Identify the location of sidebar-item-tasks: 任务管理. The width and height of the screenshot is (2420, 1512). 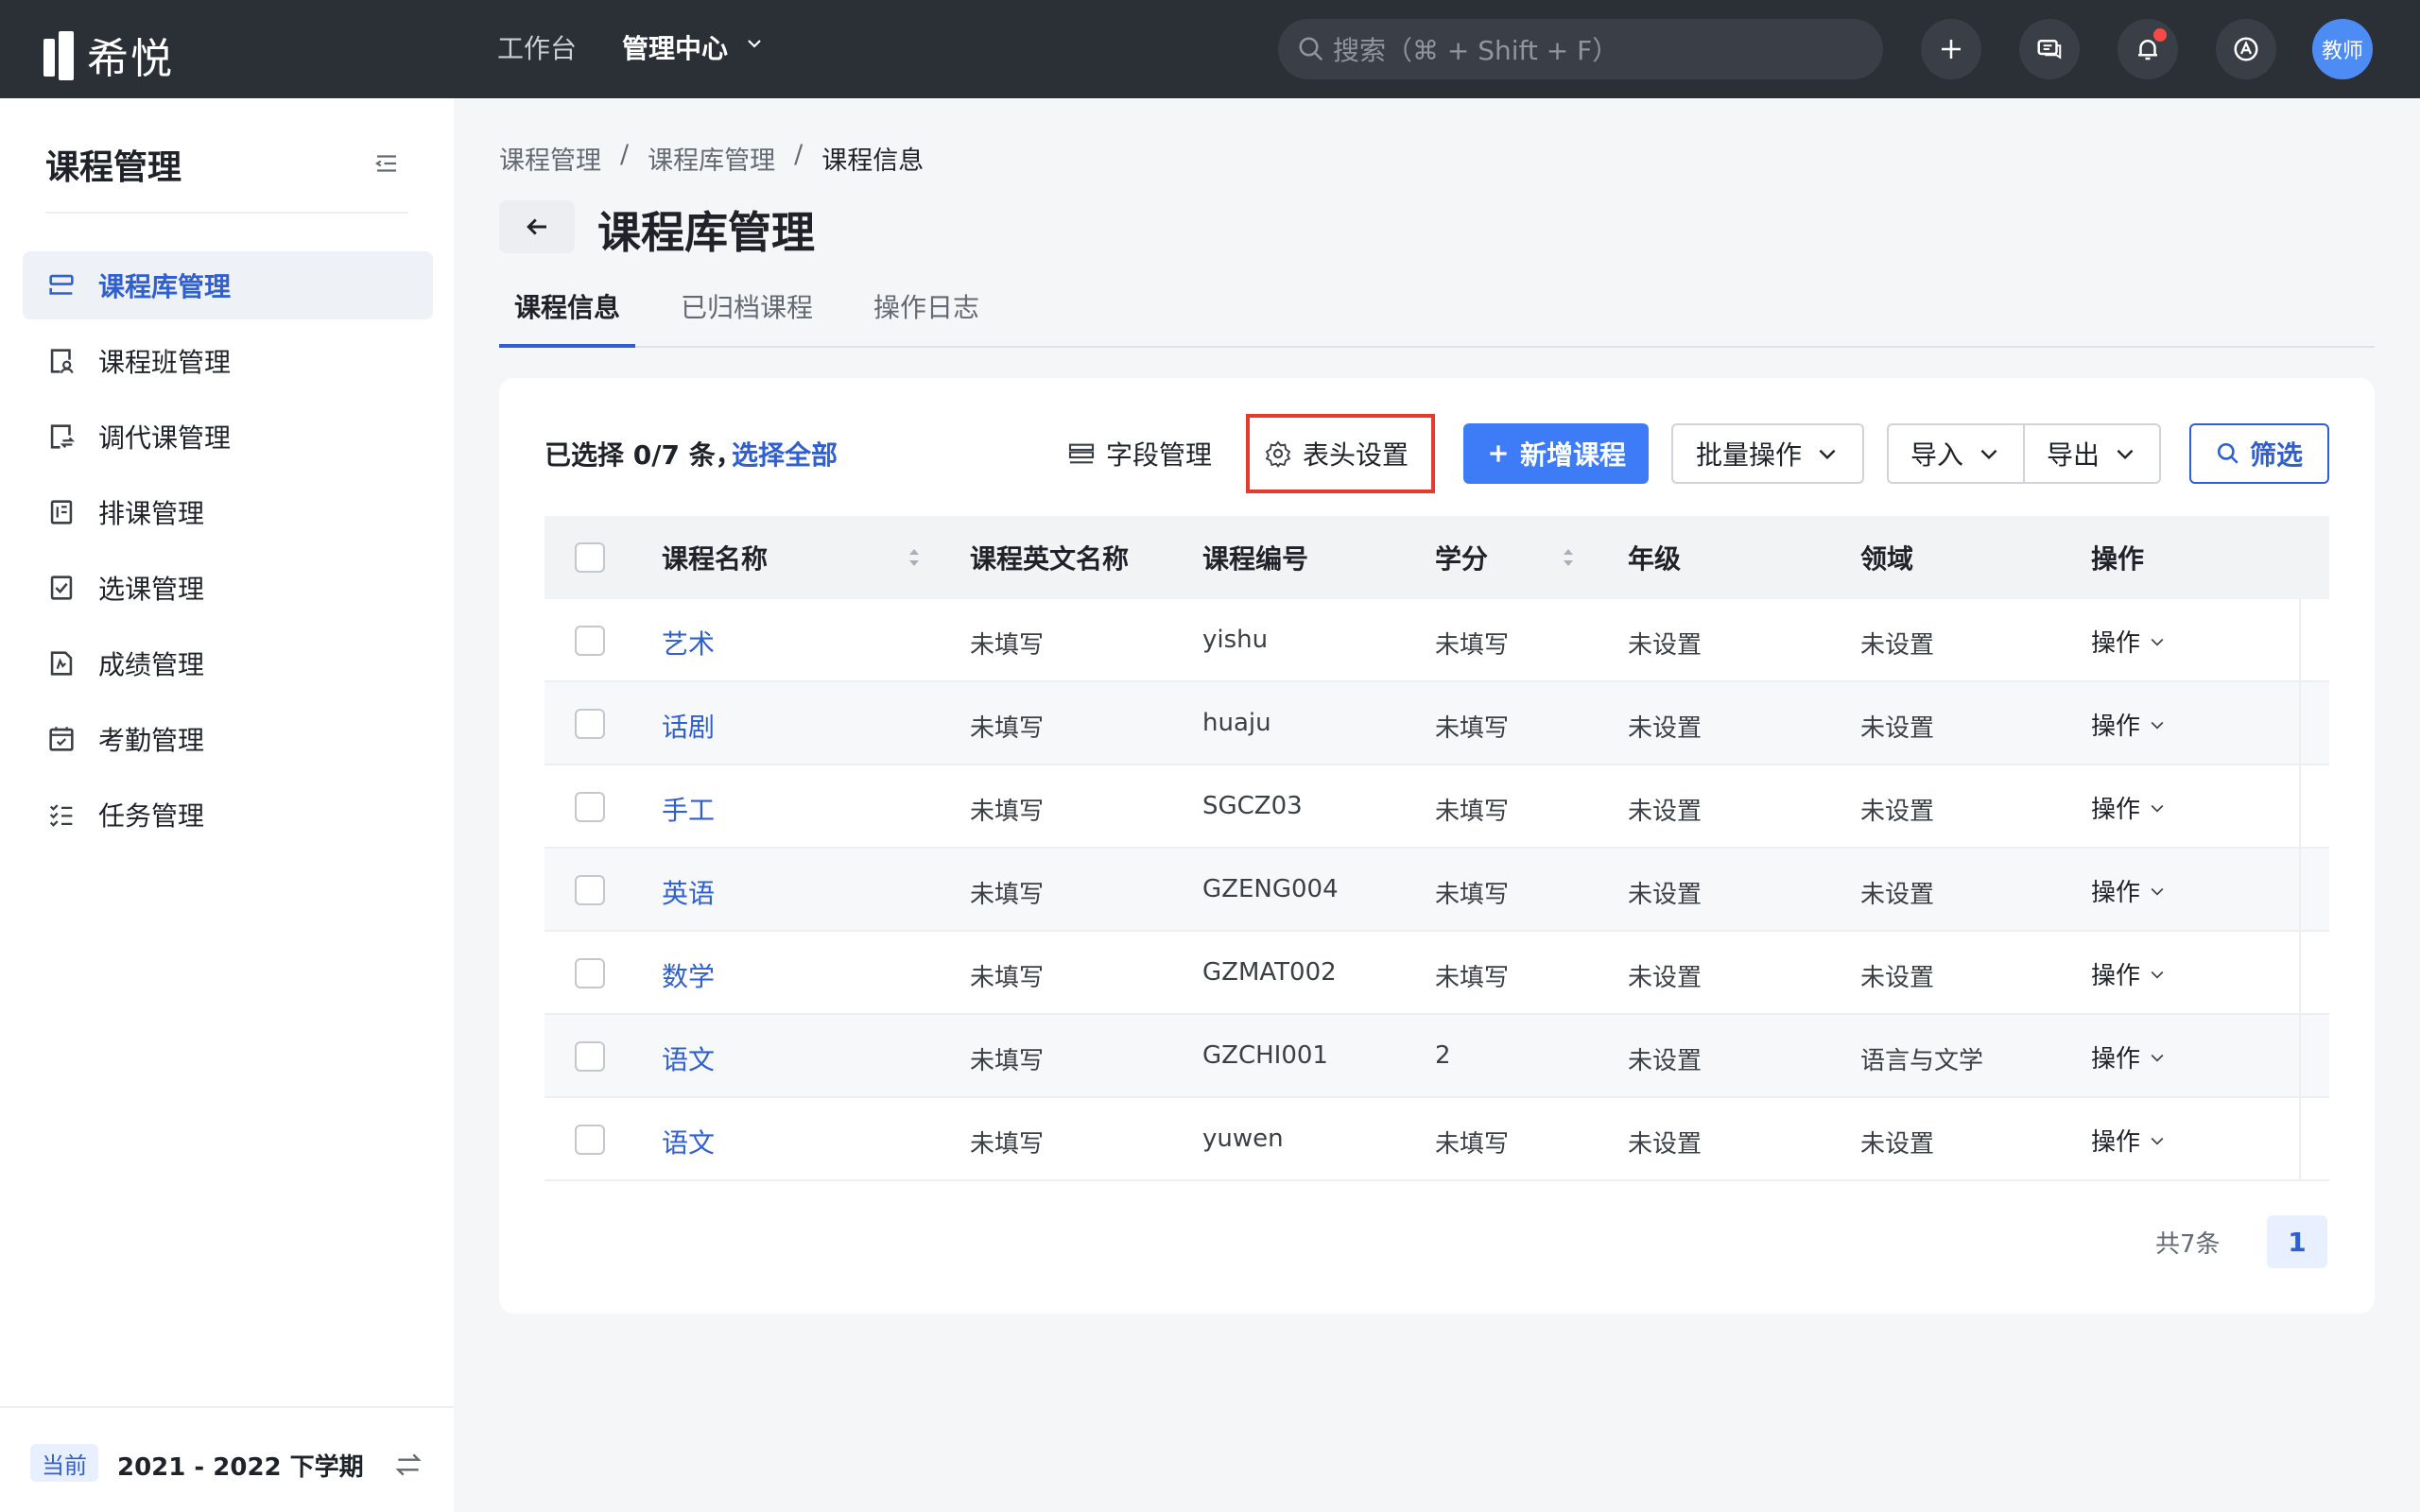
(228, 815).